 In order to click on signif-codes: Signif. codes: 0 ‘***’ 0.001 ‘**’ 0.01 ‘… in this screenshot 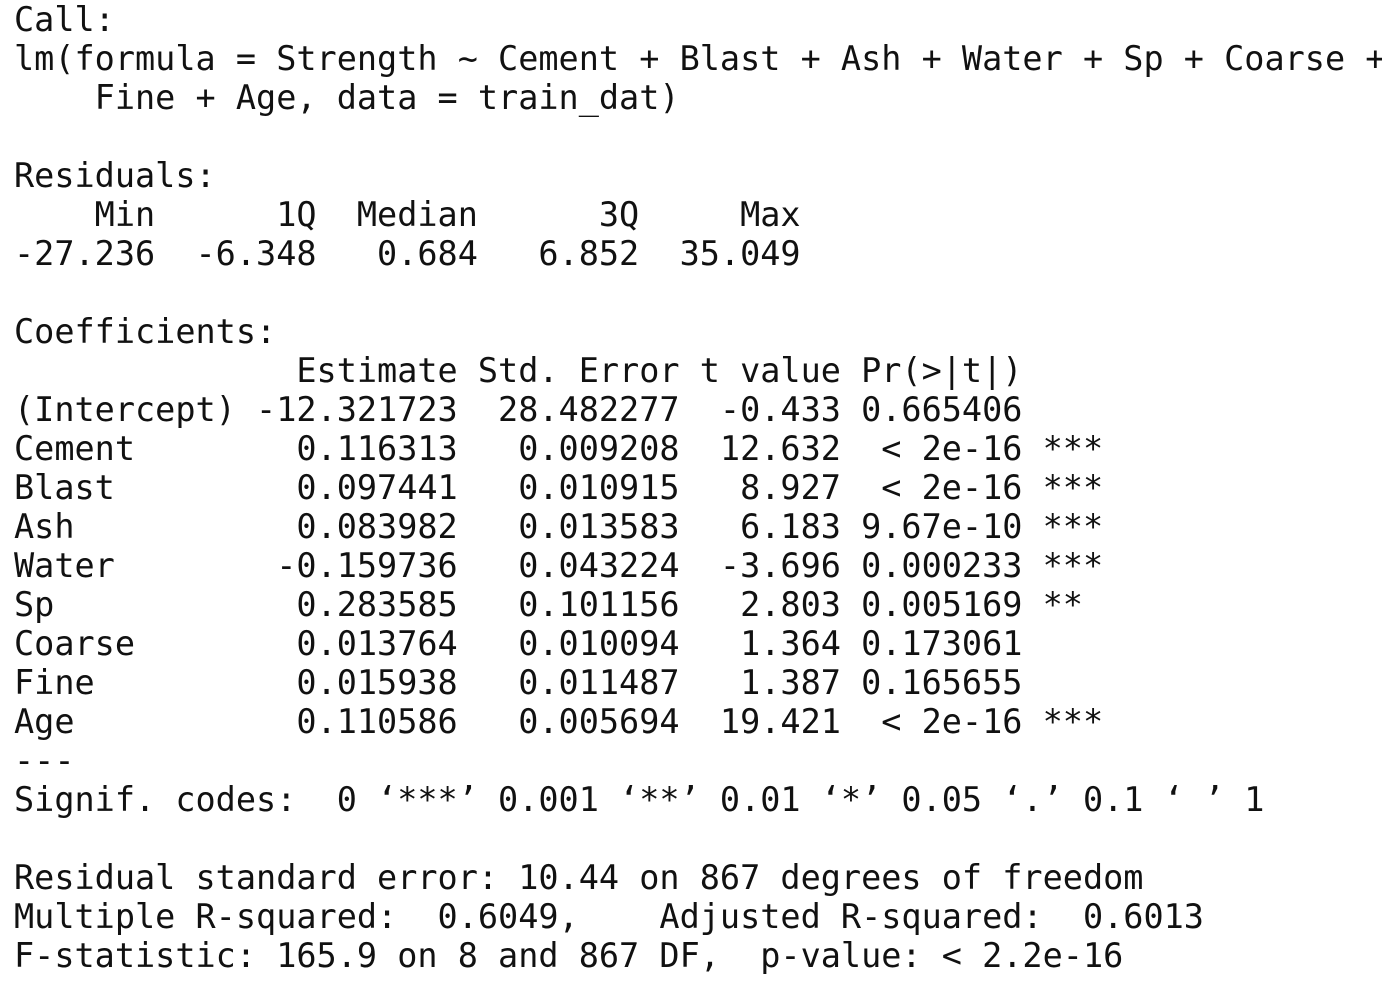, I will do `click(639, 799)`.